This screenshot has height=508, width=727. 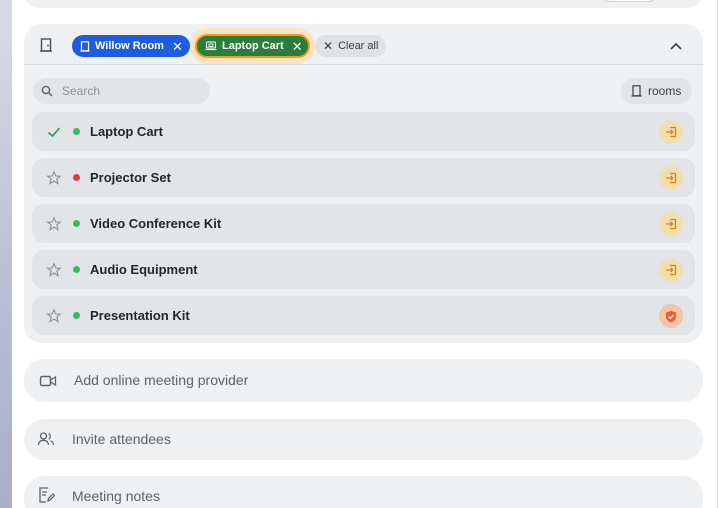 I want to click on resource-name: Audio Equipment, so click(x=144, y=269).